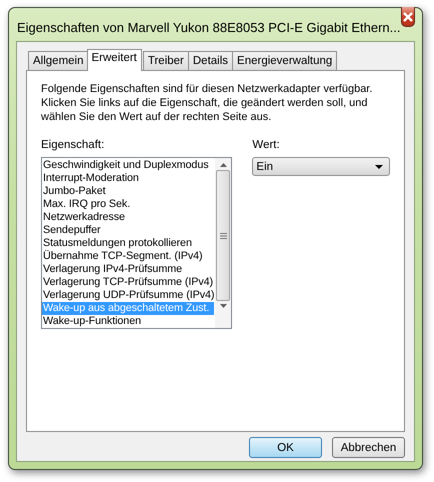 The height and width of the screenshot is (482, 434). Describe the element at coordinates (128, 178) in the screenshot. I see `list-item: Interrupt-Moderation` at that location.